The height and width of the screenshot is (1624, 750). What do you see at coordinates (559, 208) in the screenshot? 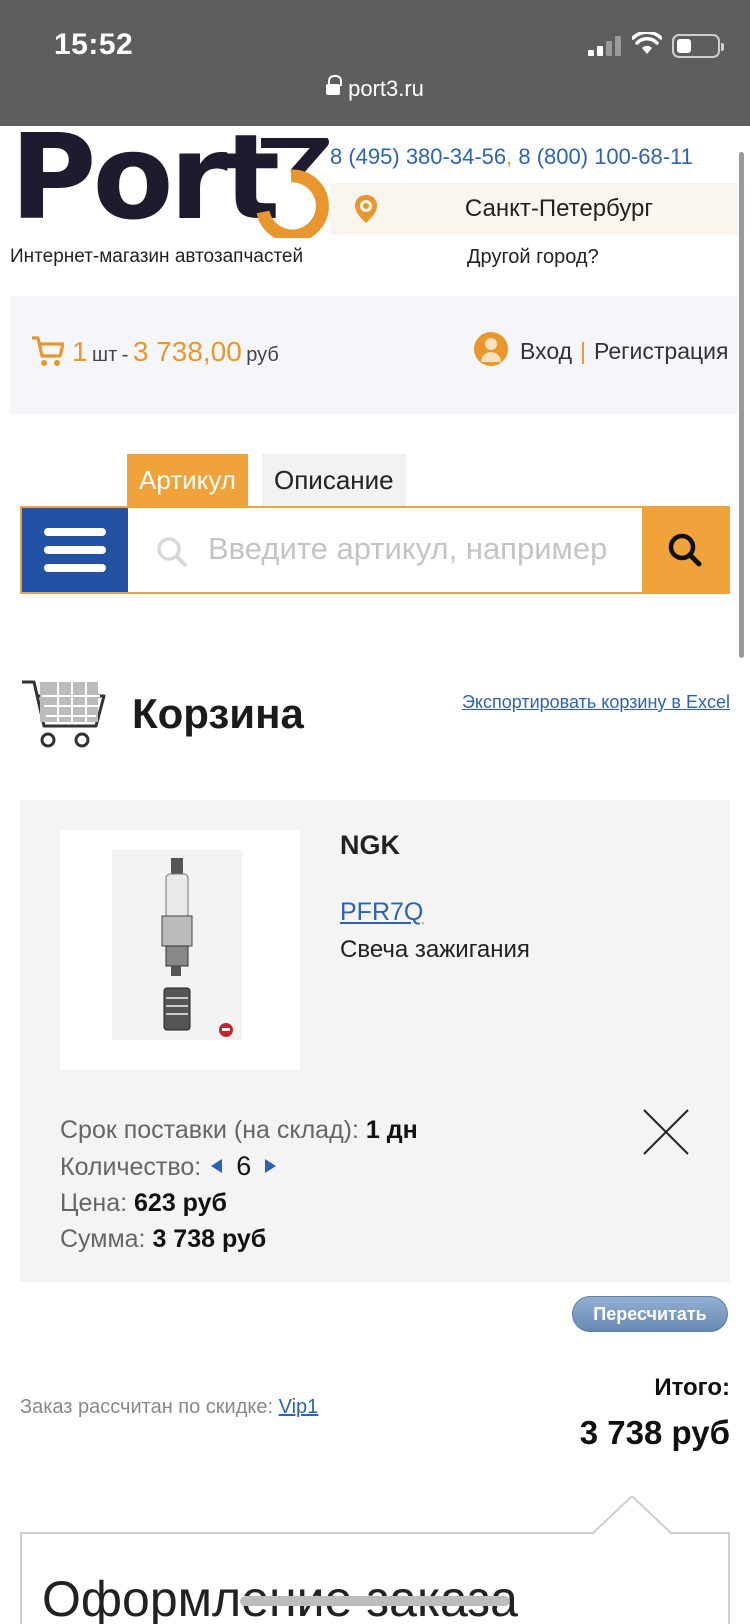
I see `city-name: Санкт-Петербург` at bounding box center [559, 208].